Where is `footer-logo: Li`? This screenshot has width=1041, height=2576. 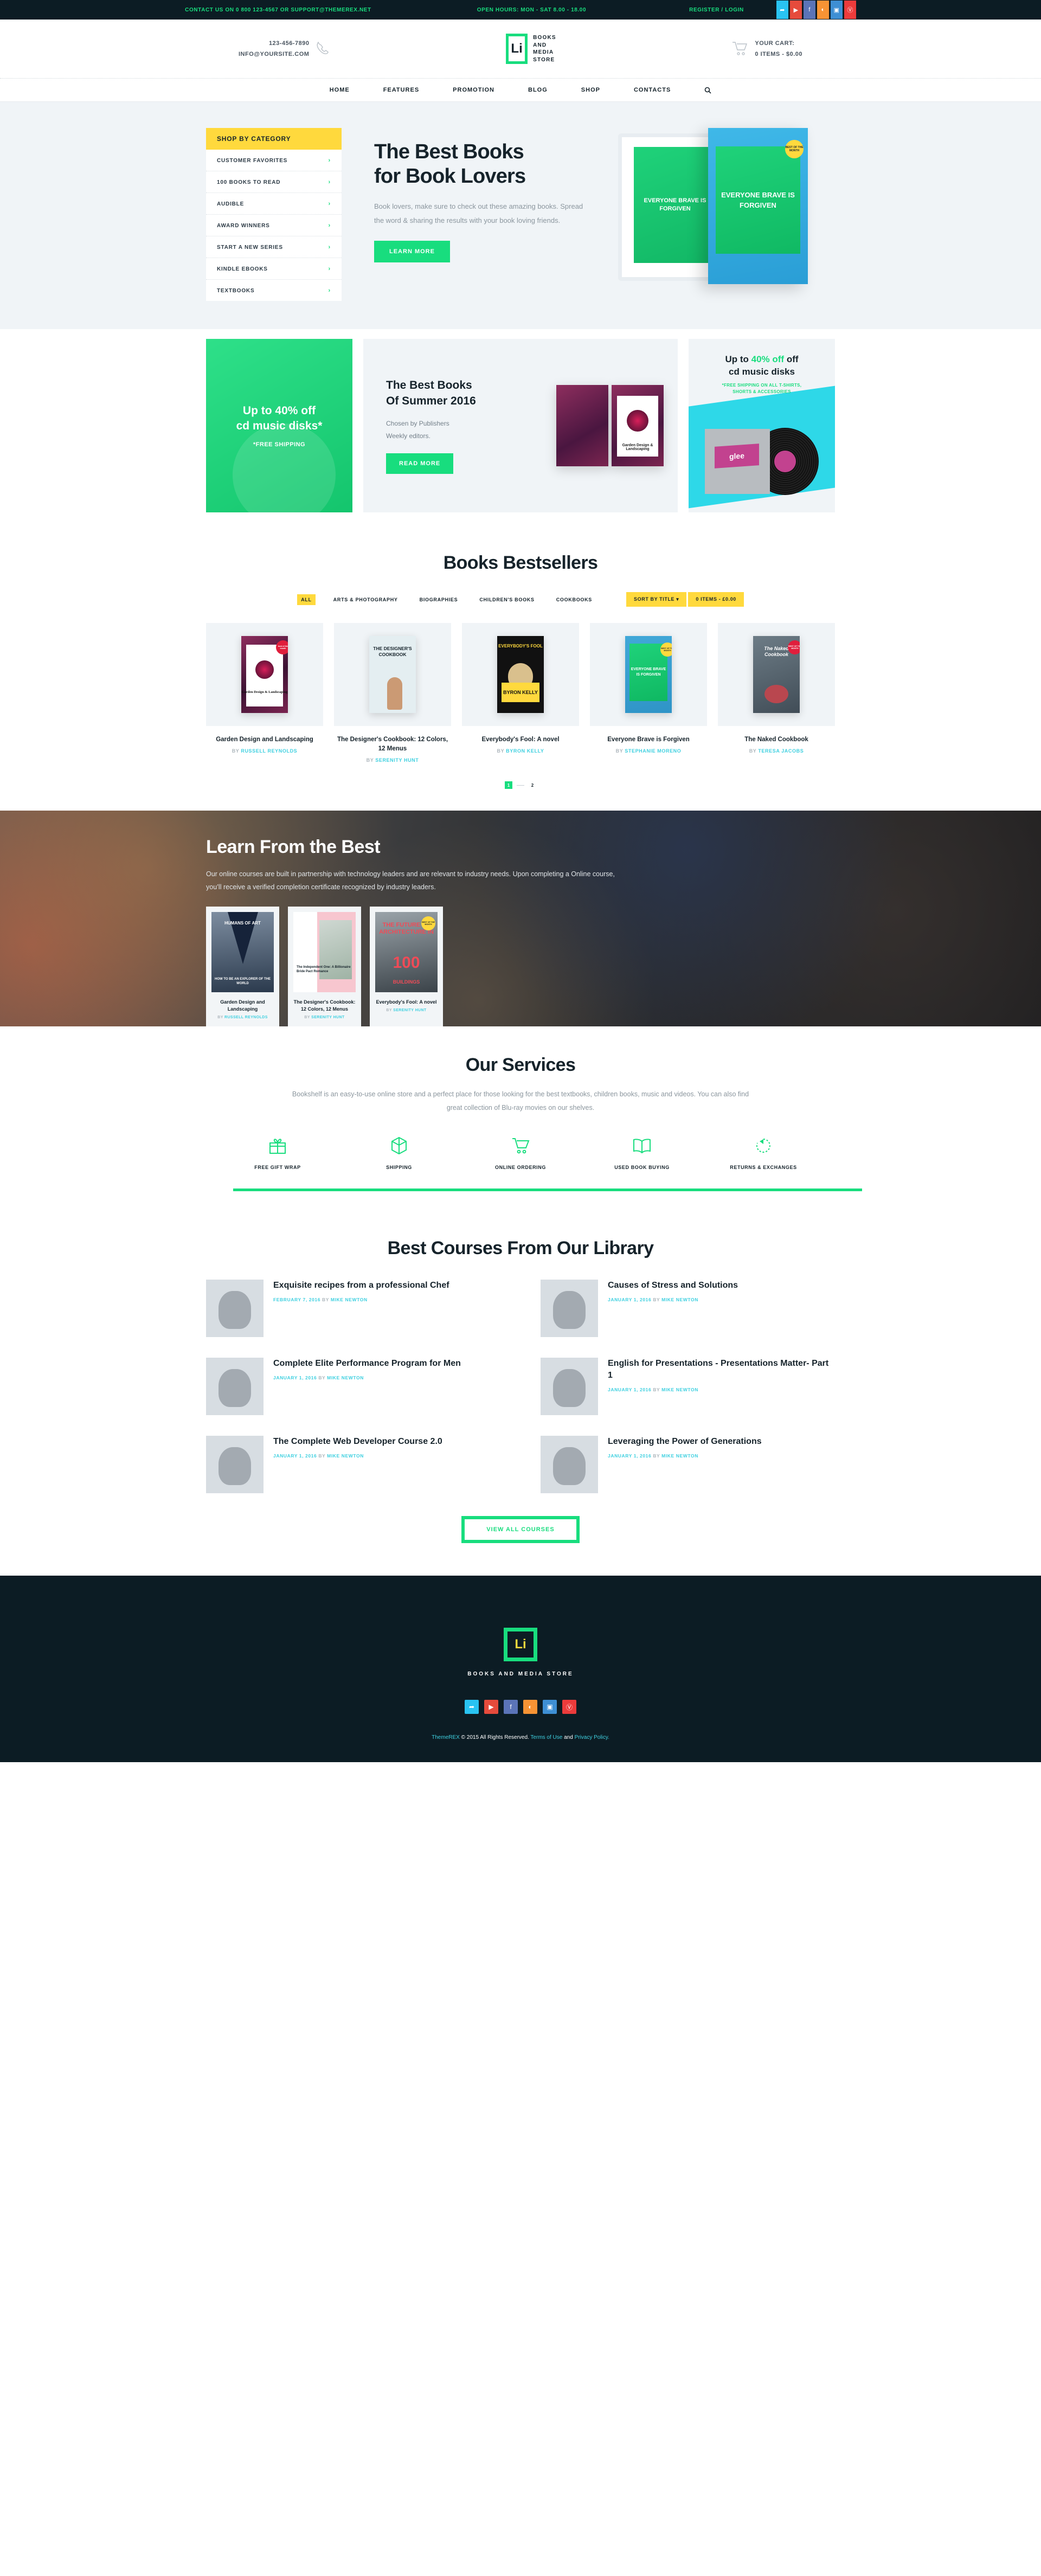 footer-logo: Li is located at coordinates (520, 1644).